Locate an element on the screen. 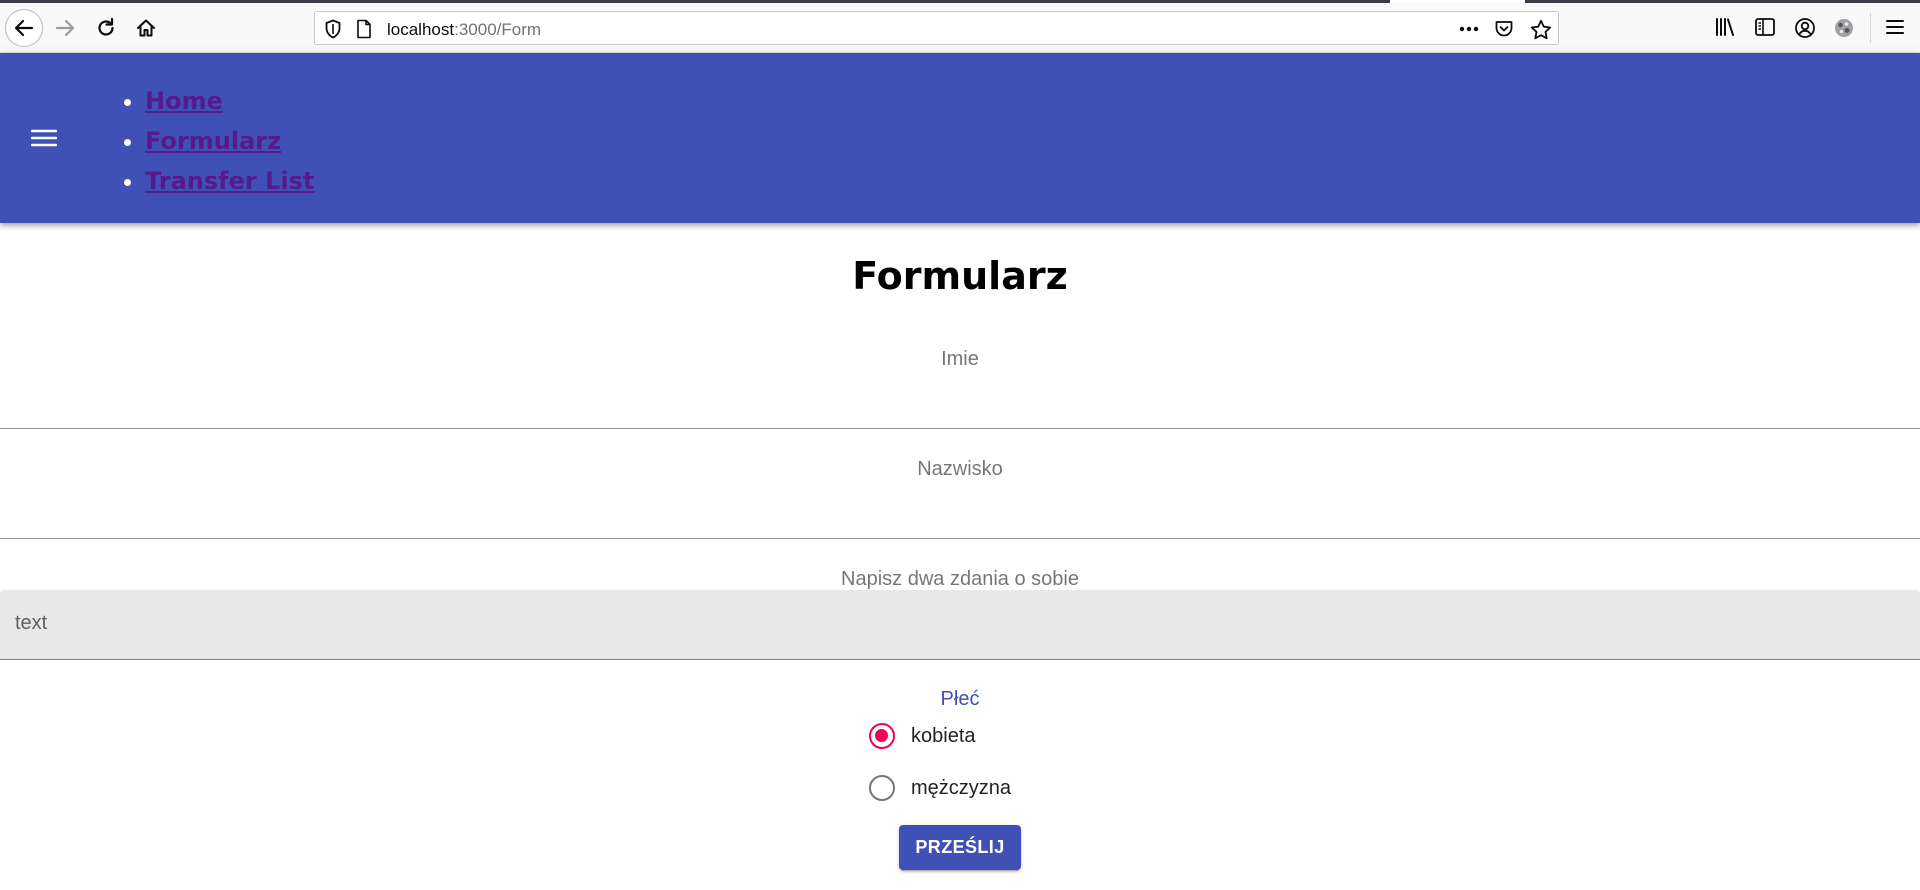 This screenshot has width=1920, height=890. page-icon is located at coordinates (364, 29).